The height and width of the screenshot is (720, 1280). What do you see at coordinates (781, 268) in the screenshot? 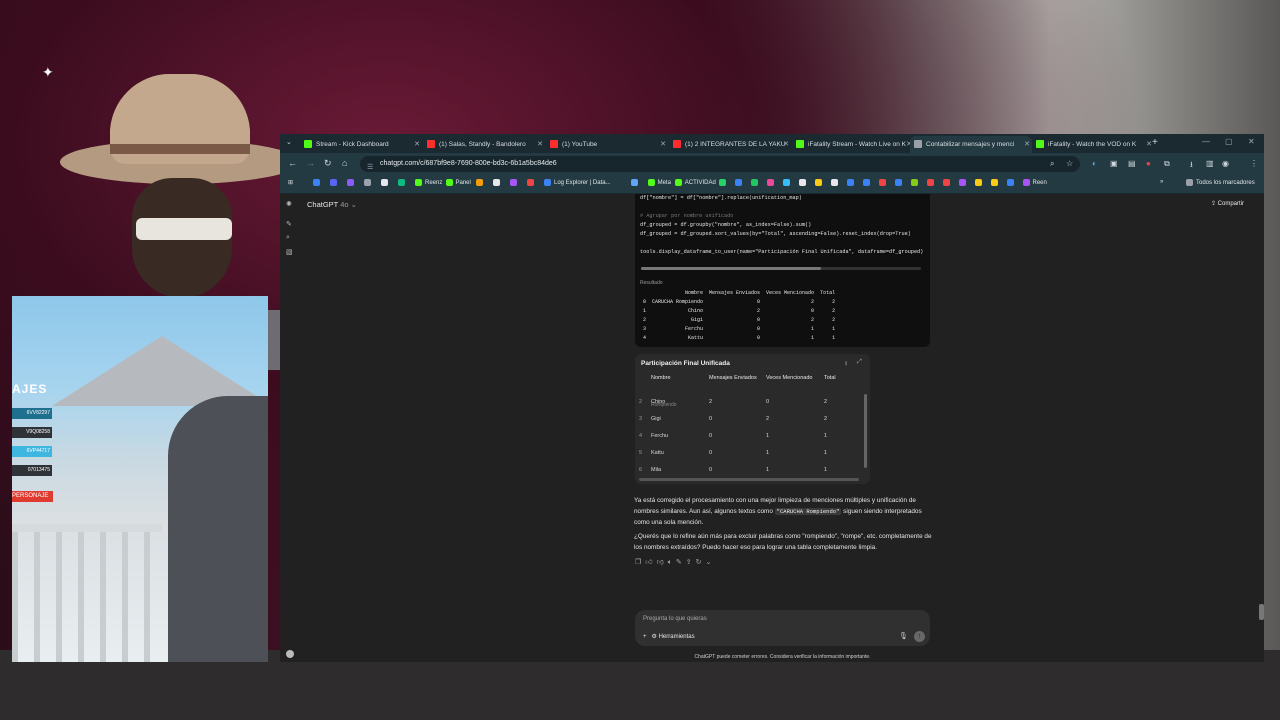
I see `code-scrollbar` at bounding box center [781, 268].